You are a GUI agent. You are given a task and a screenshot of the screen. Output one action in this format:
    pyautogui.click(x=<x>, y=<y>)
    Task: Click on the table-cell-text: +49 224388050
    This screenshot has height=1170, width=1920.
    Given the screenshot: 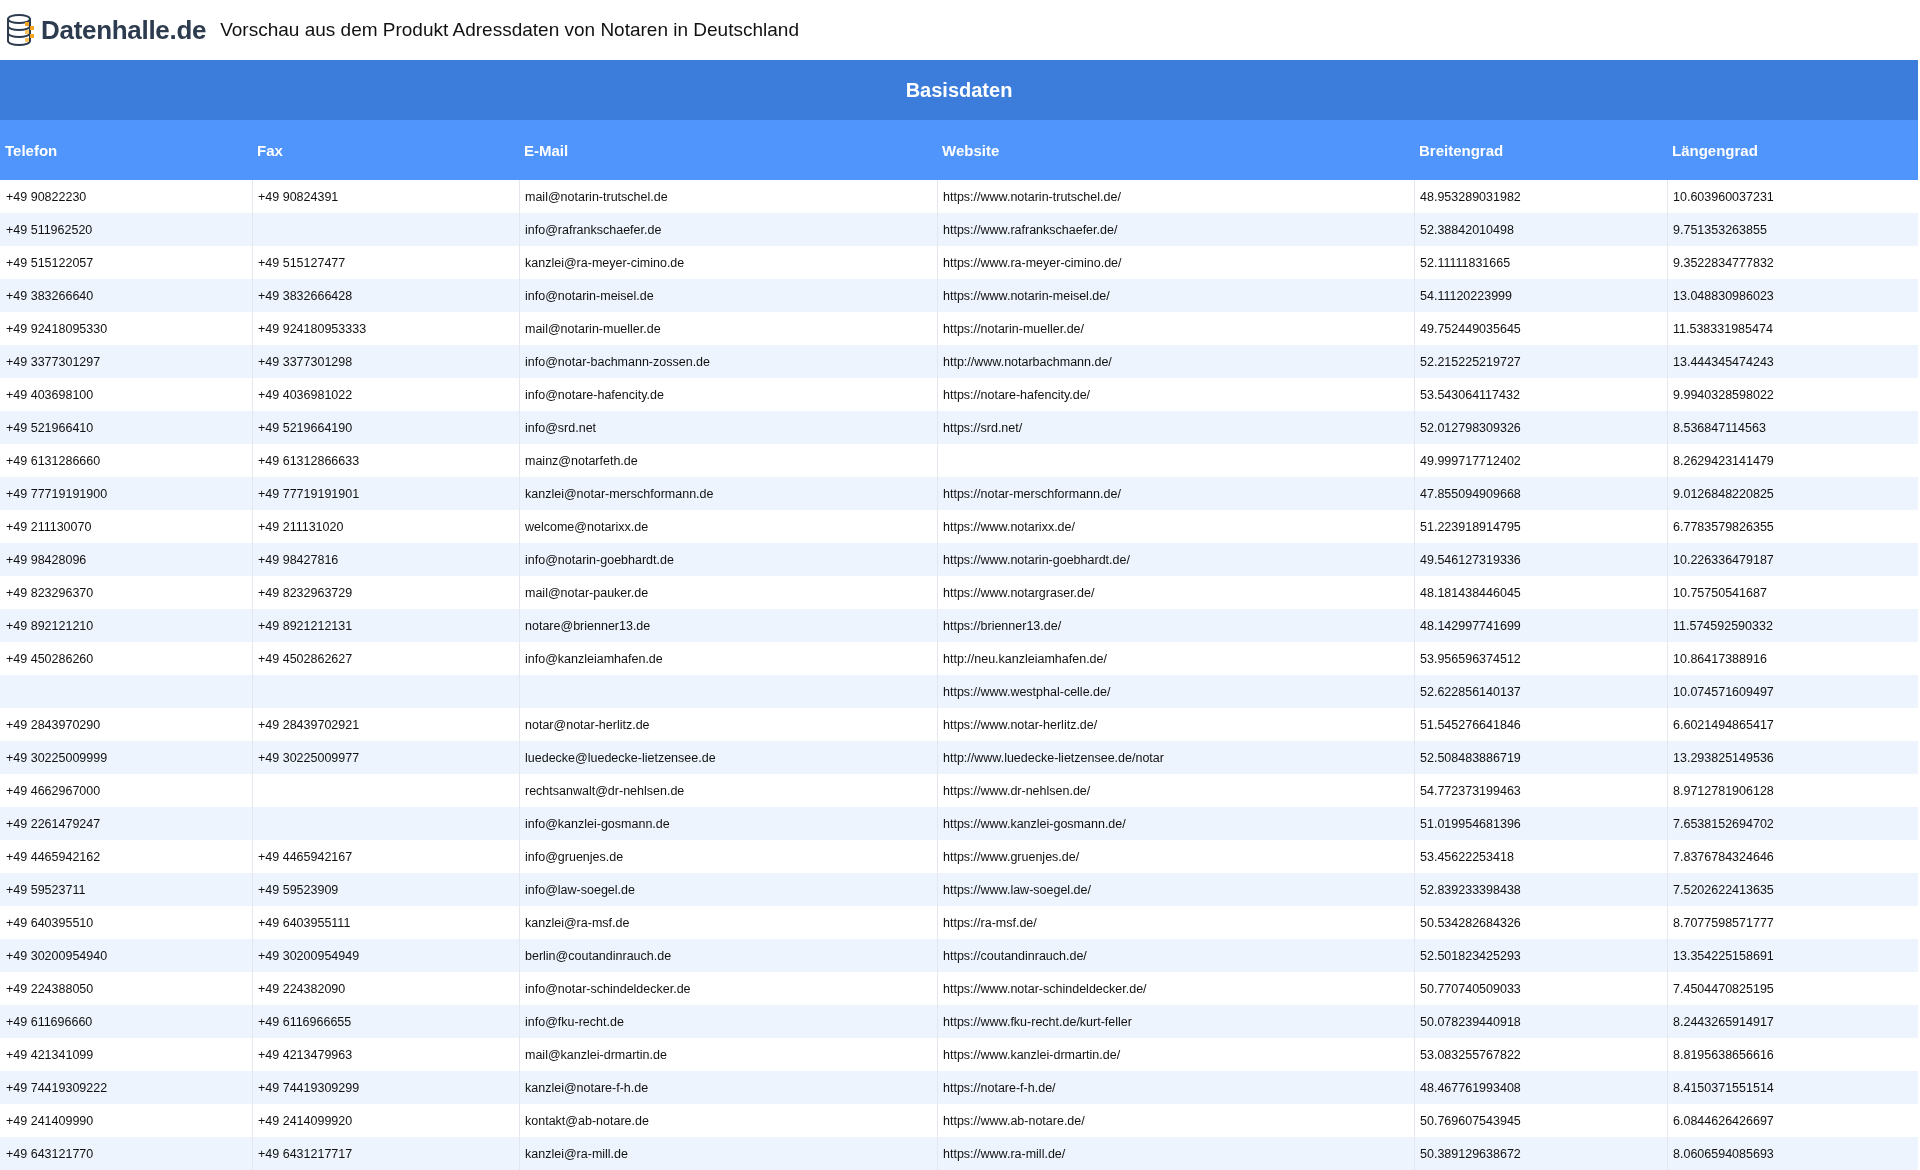 What is the action you would take?
    pyautogui.click(x=50, y=989)
    